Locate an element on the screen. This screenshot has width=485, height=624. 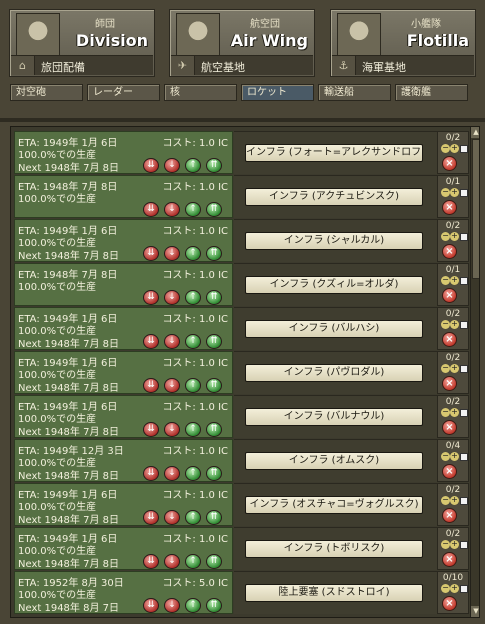
tab-anti-air: 対空砲 is located at coordinates (46, 92).